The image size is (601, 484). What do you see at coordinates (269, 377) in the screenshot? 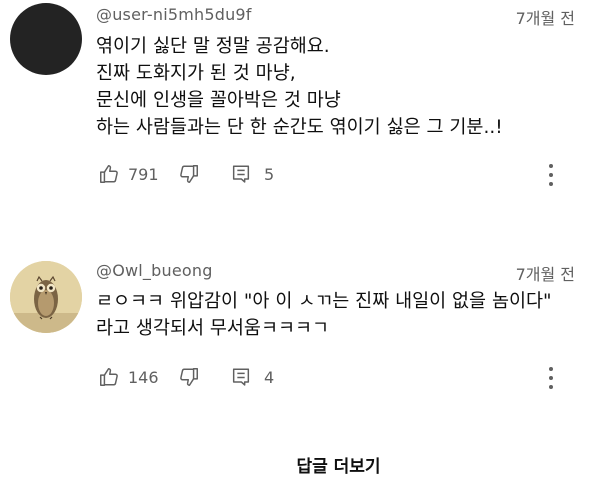
I see `reply-count: 4` at bounding box center [269, 377].